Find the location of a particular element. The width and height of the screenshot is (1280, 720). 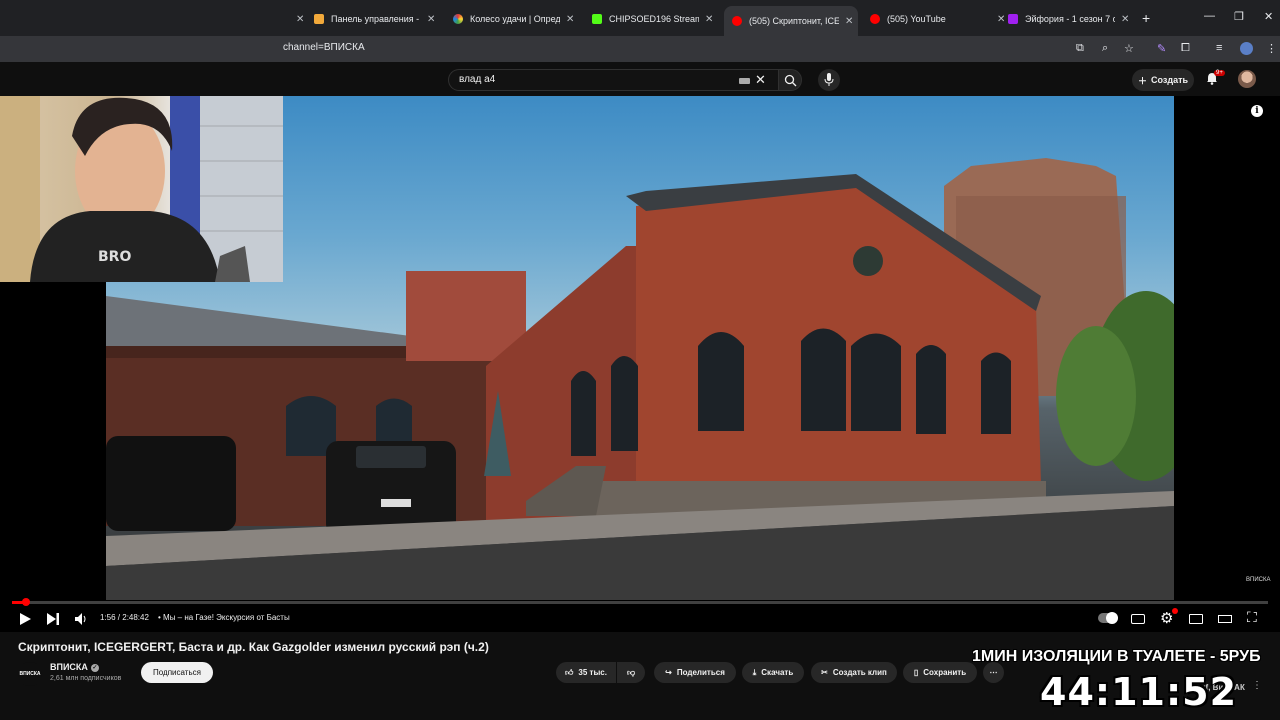

microphone-icon is located at coordinates (829, 79).